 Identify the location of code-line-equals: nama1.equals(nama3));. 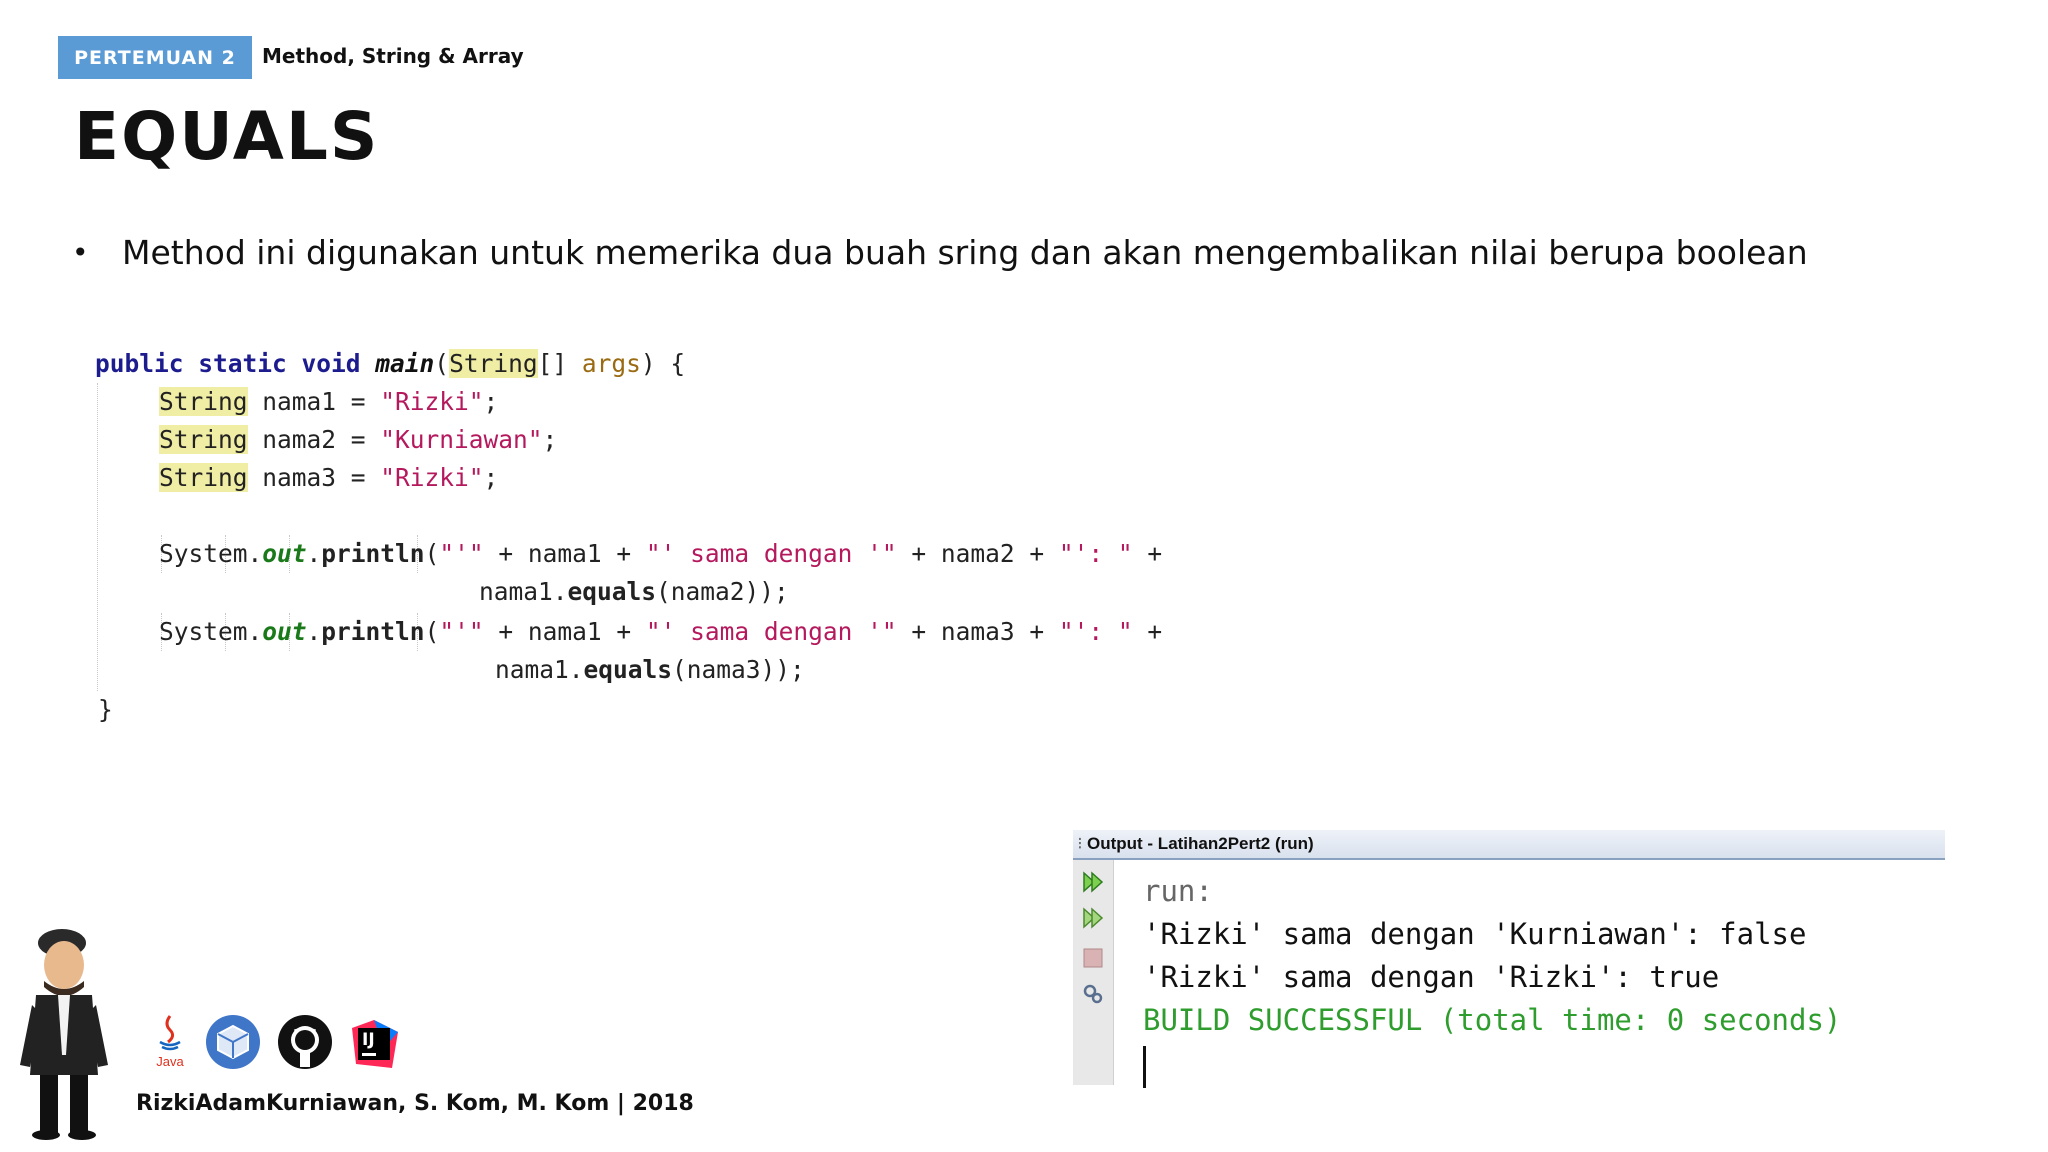
(650, 670).